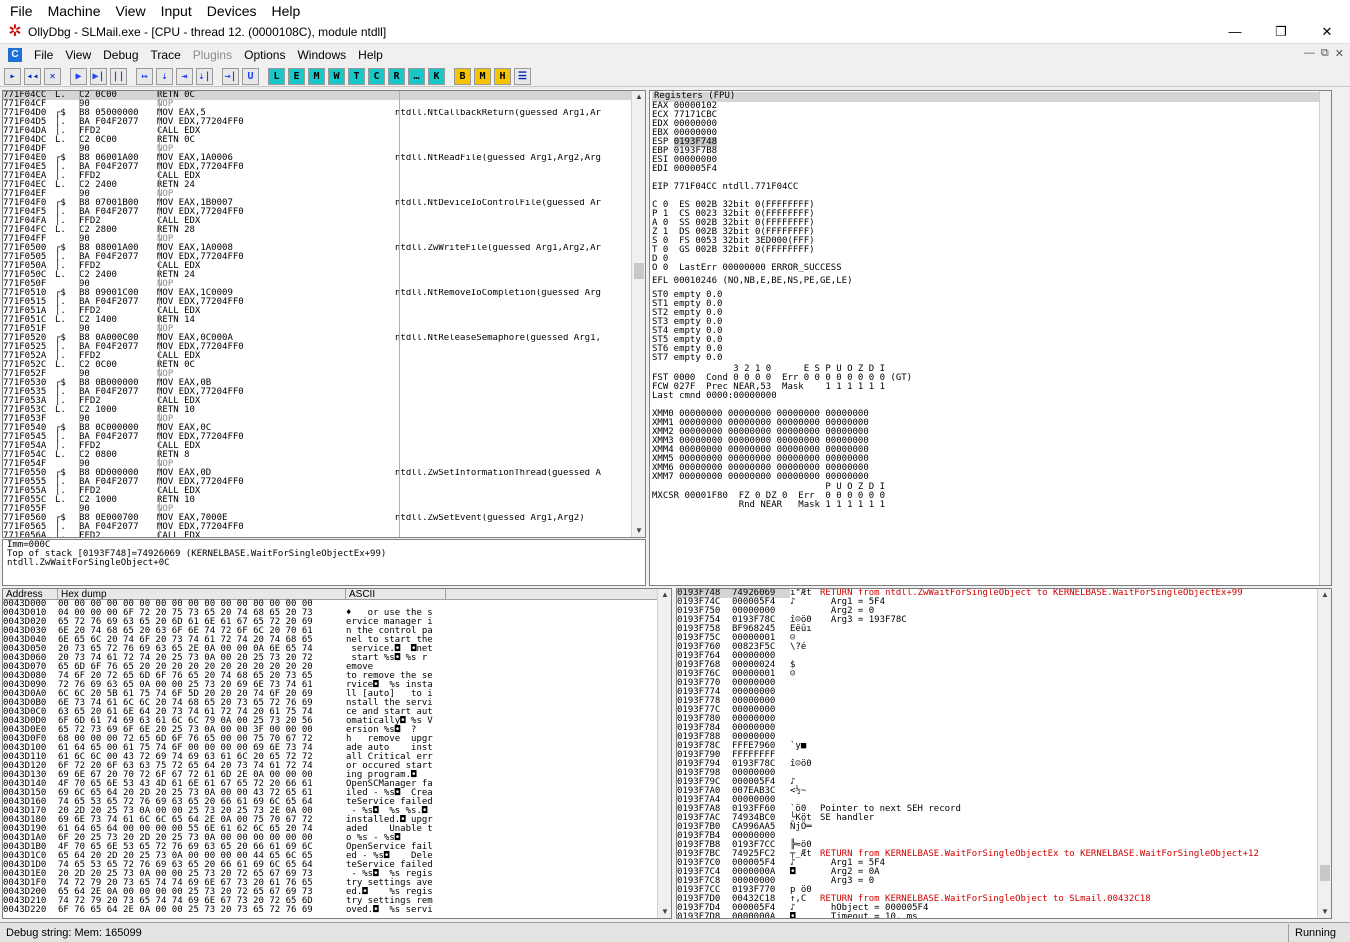 The height and width of the screenshot is (942, 1350). I want to click on stack-row: 0193F754 0193F78C î☺ö0 Arg3 = 193F78C, so click(1004, 620).